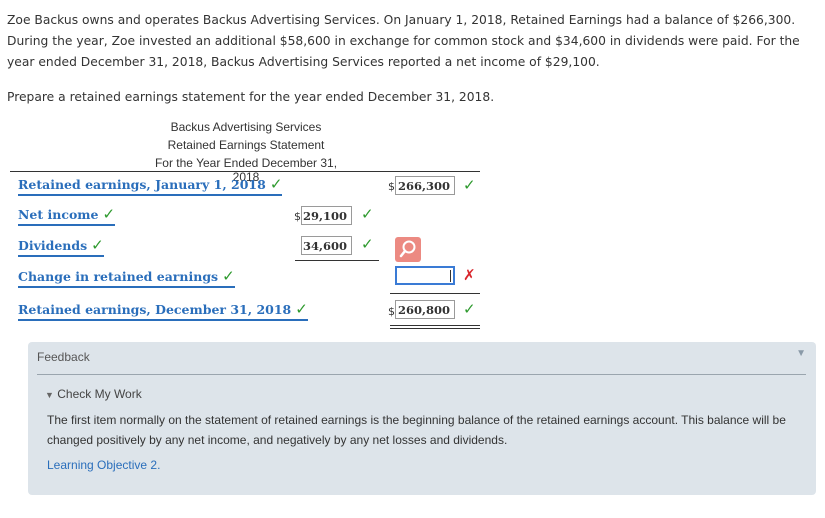 Image resolution: width=825 pixels, height=518 pixels. I want to click on beginning-re-check-icon: ✓, so click(469, 185).